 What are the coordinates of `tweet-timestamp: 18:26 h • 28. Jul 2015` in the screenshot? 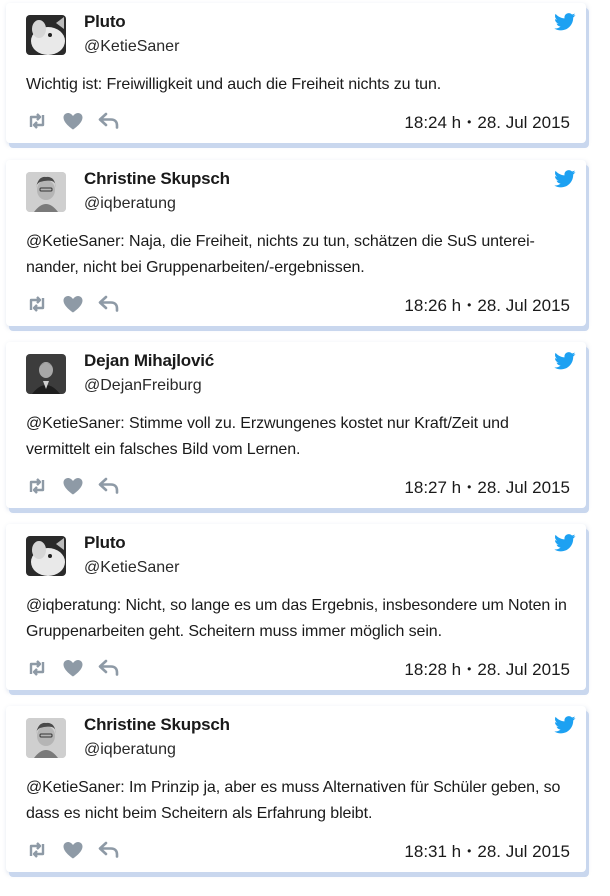 It's located at (487, 306).